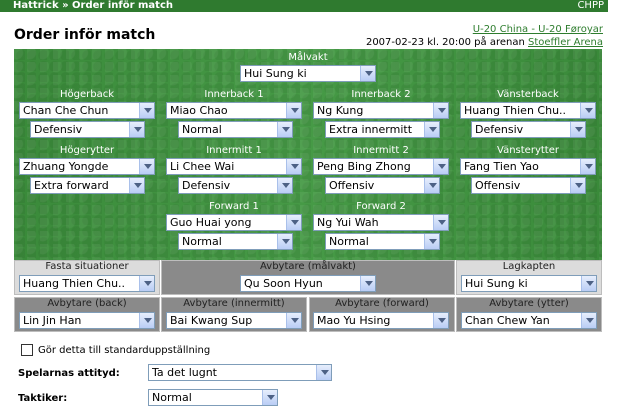 The image size is (626, 408). I want to click on attitude-select: Ta det lugnt, so click(240, 372).